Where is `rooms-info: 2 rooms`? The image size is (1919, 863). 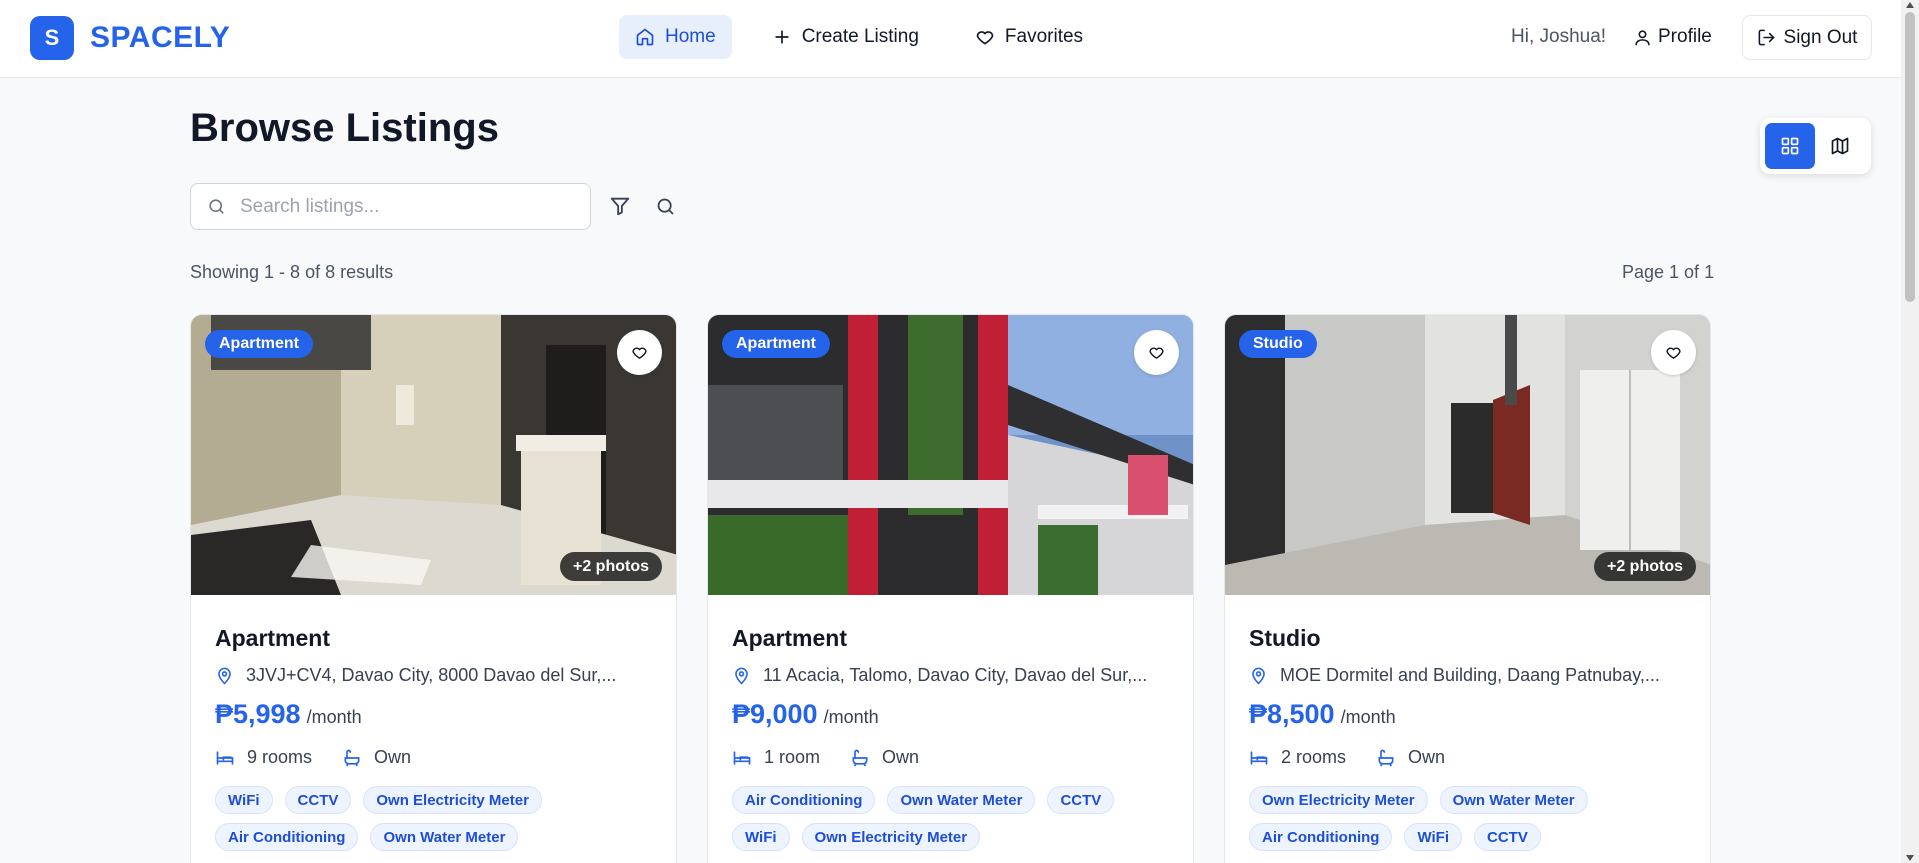 rooms-info: 2 rooms is located at coordinates (1297, 757).